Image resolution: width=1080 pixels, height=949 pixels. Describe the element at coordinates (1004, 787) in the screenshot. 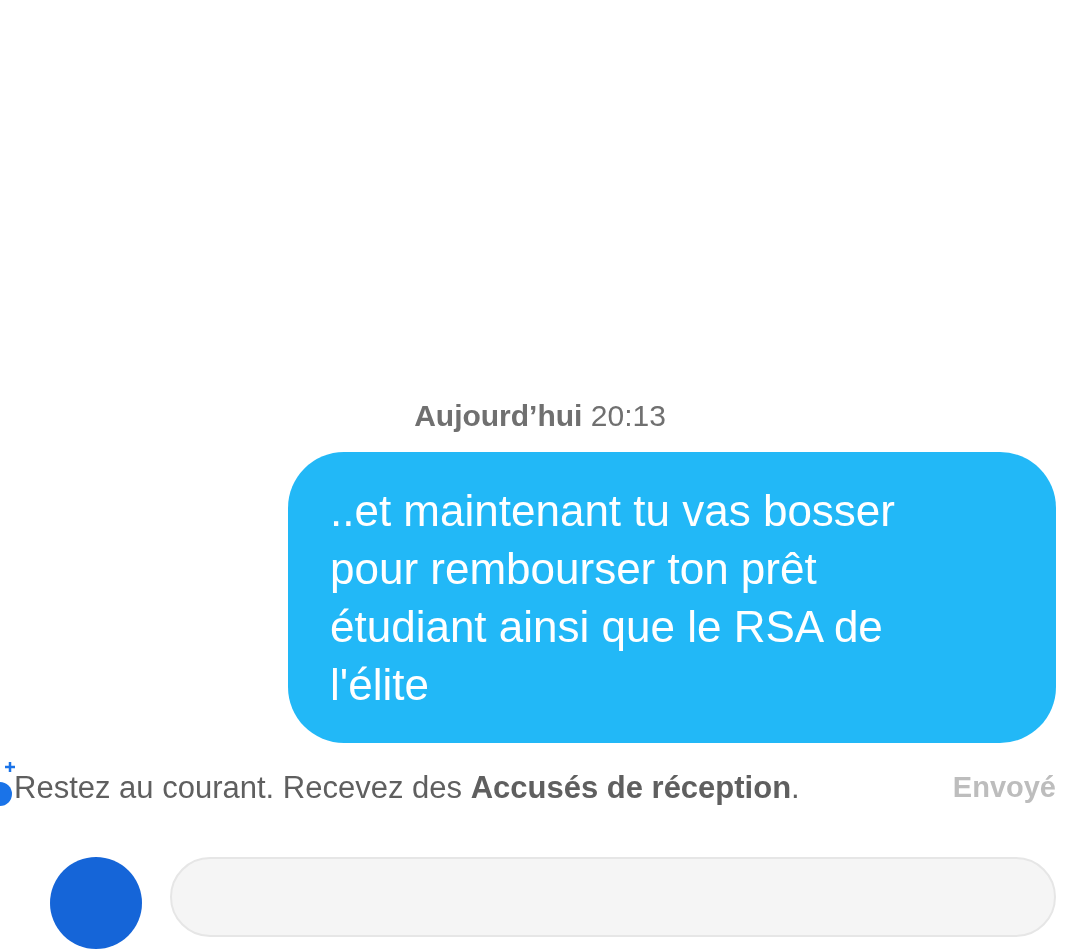

I see `message-status: Envoyé` at that location.